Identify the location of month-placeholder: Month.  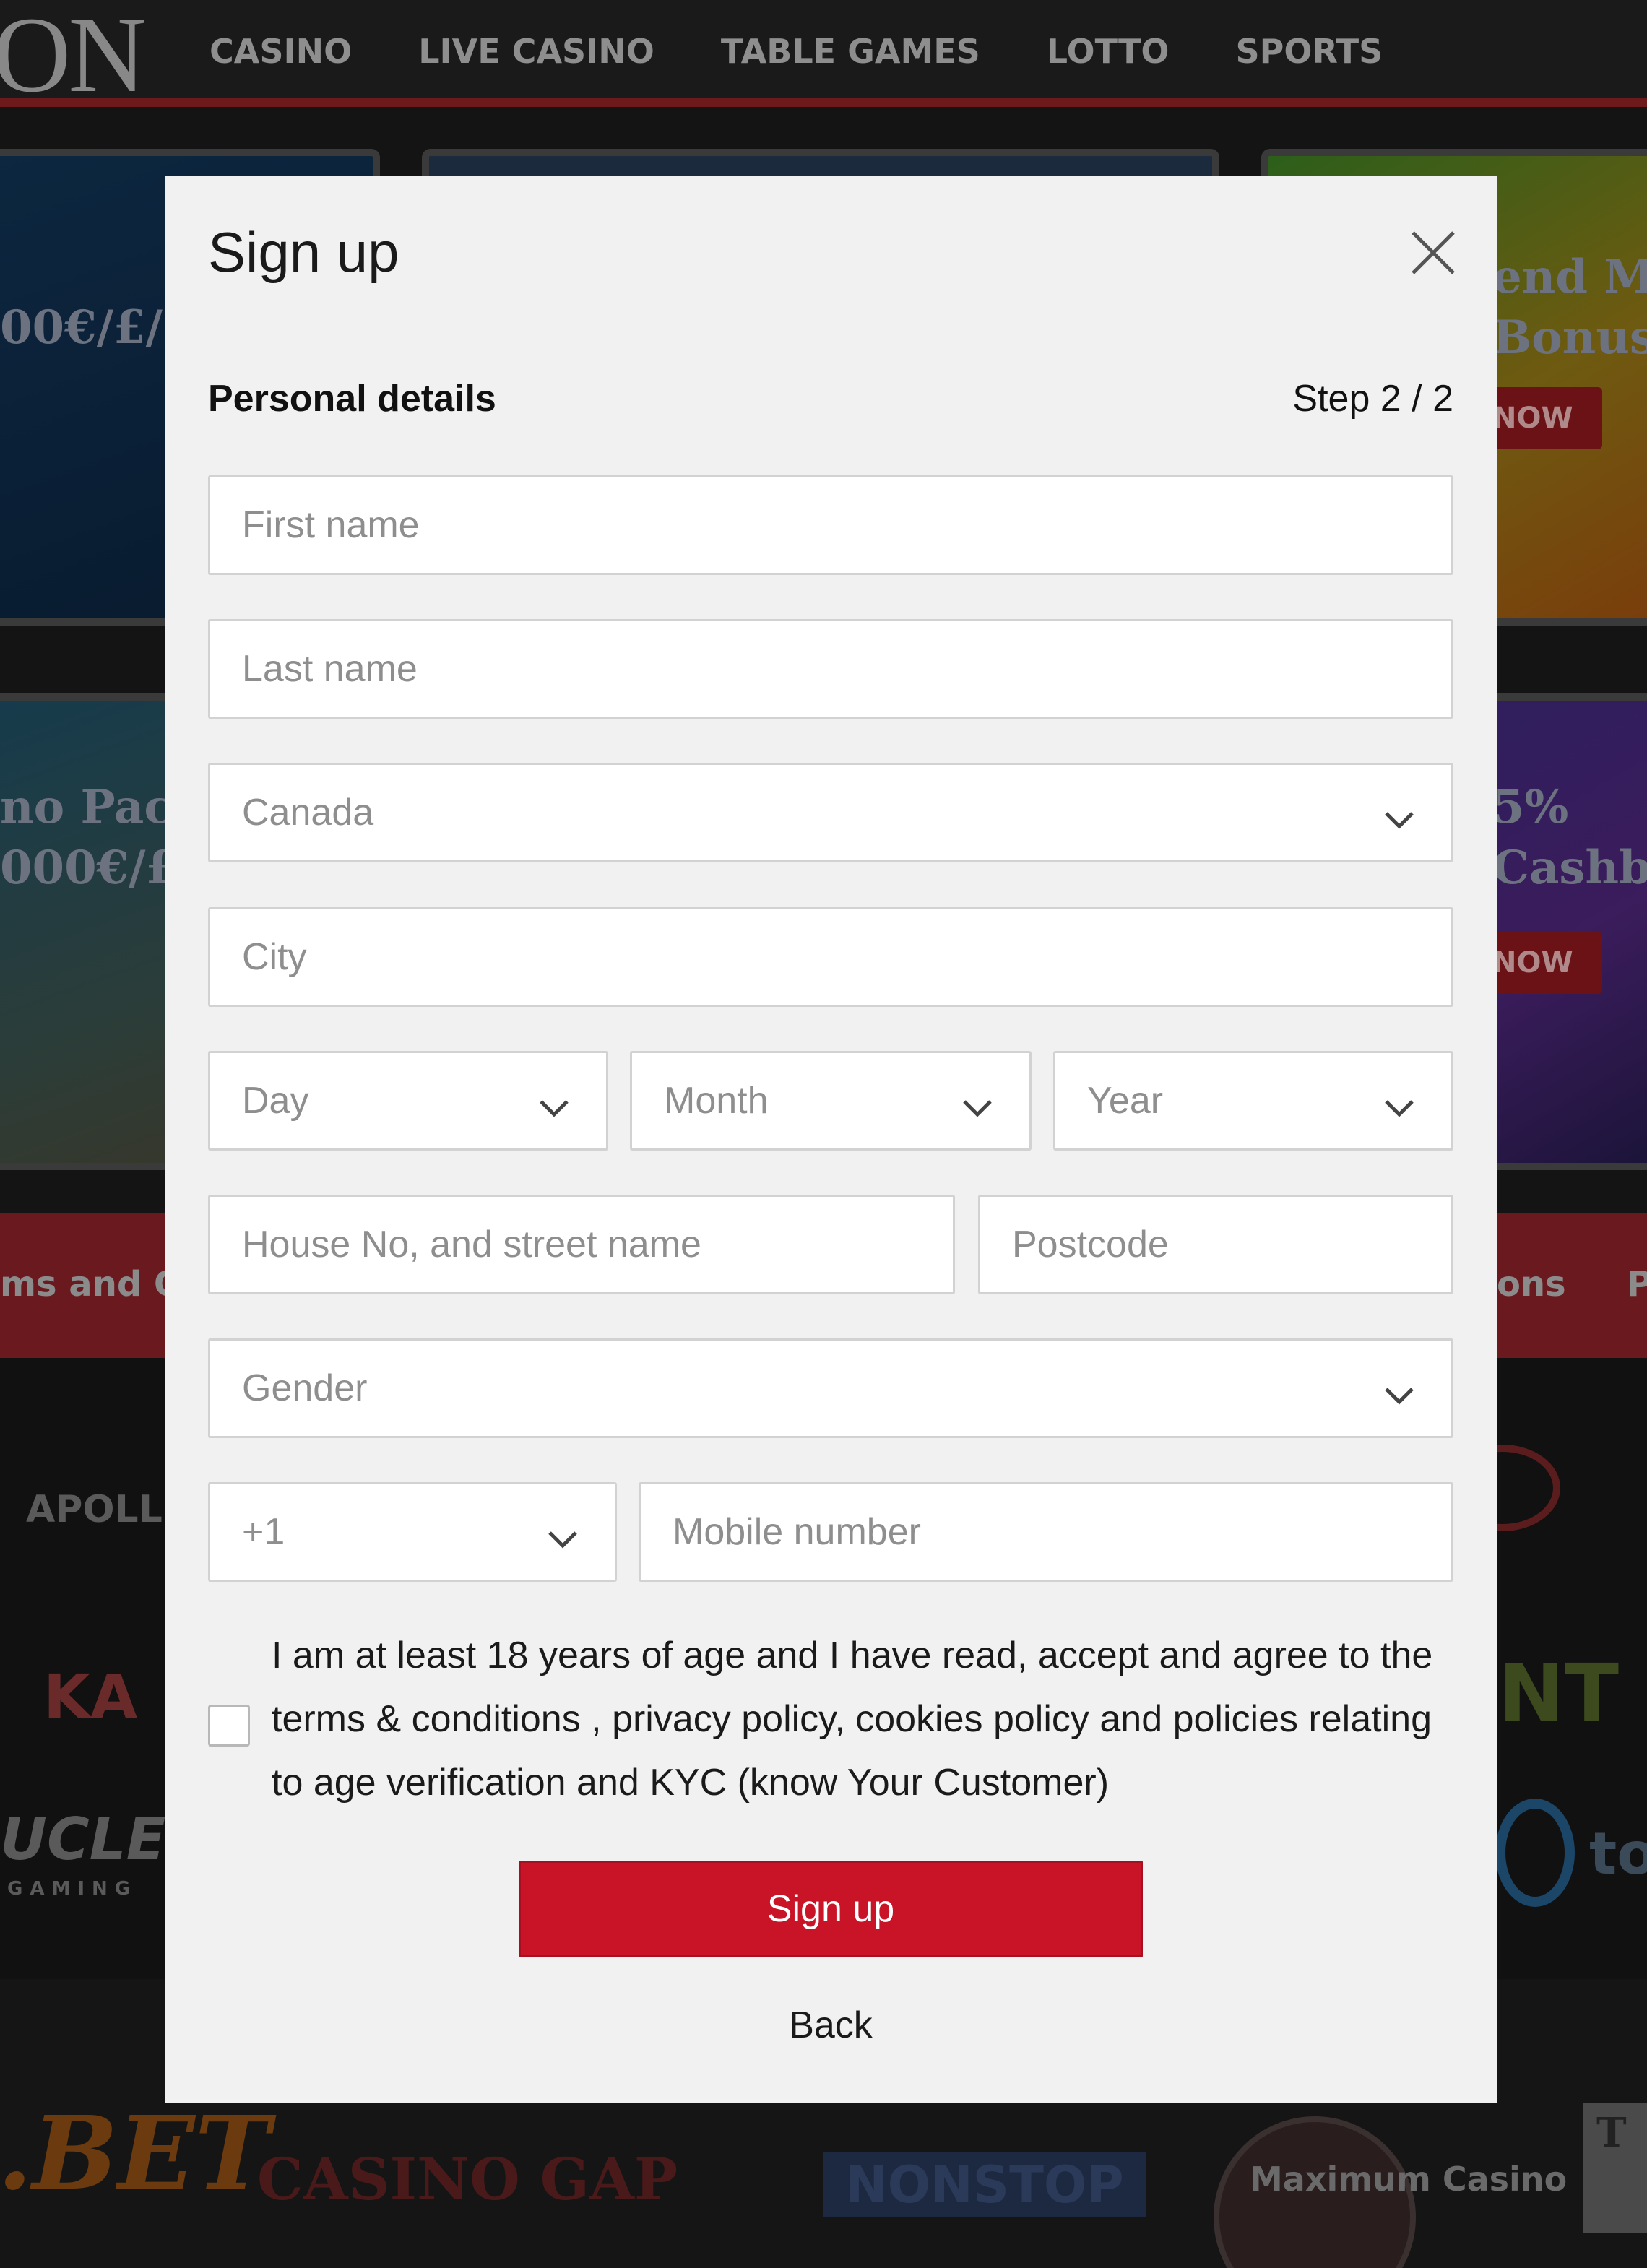
(716, 1101).